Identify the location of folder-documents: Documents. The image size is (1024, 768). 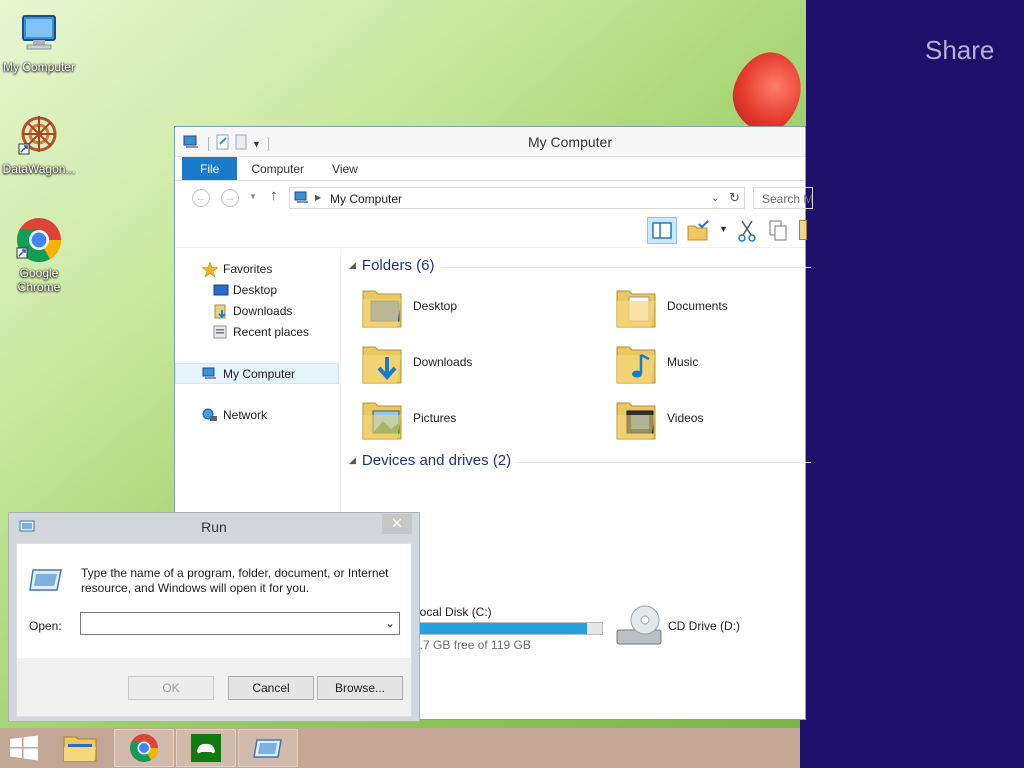
(725, 307).